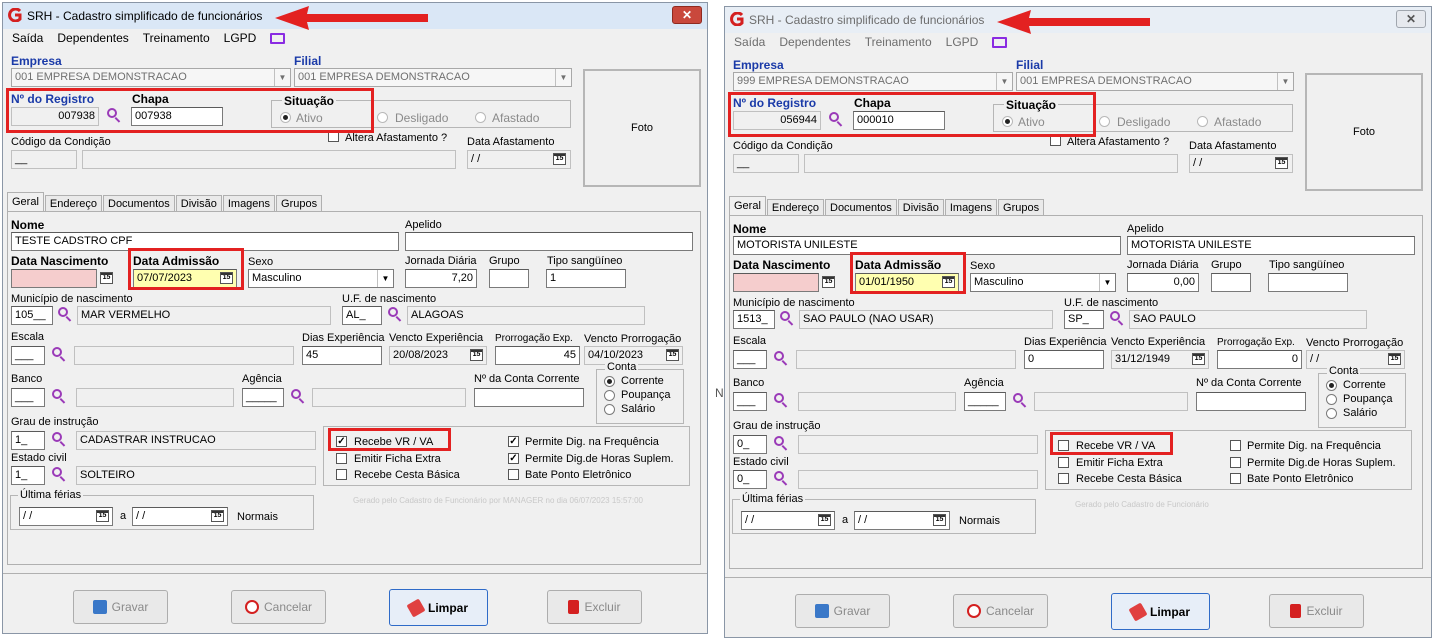 This screenshot has height=643, width=1437. I want to click on tipo-sanguineo-field, so click(1308, 282).